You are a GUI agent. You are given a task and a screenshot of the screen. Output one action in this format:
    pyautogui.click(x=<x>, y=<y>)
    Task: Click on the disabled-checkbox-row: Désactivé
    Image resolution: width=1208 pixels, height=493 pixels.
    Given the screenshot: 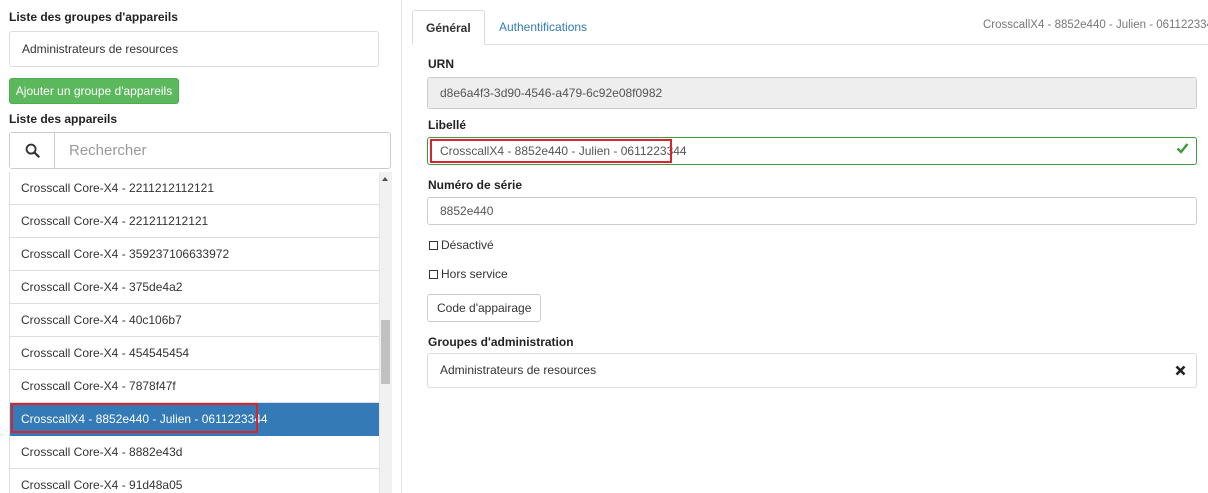 What is the action you would take?
    pyautogui.click(x=461, y=245)
    